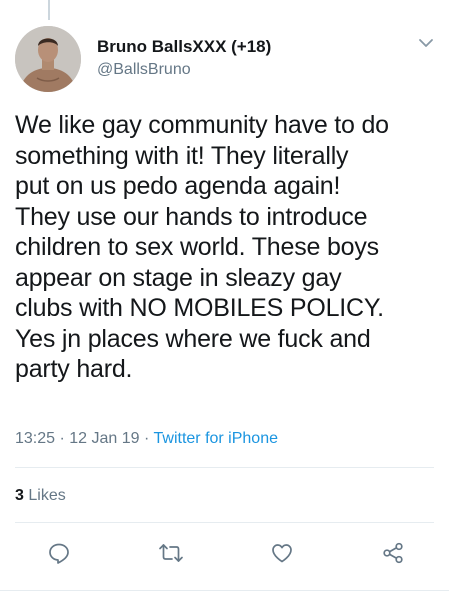  Describe the element at coordinates (184, 47) in the screenshot. I see `display-name: Bruno BallsXXX (+18)` at that location.